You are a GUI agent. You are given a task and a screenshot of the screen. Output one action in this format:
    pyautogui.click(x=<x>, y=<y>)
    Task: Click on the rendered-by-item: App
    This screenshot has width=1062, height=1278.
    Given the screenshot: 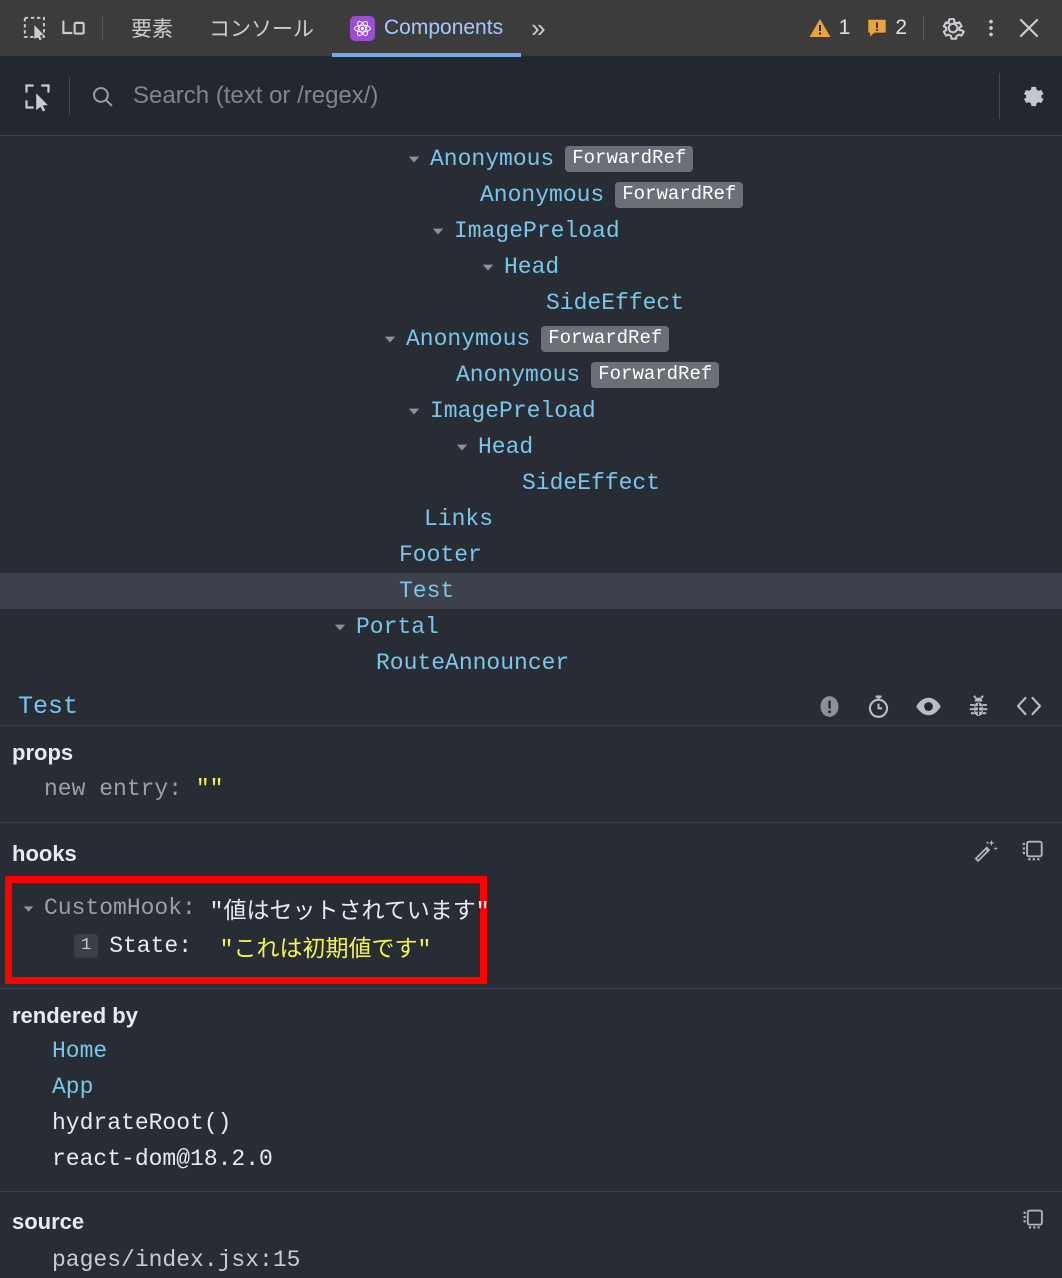 What is the action you would take?
    pyautogui.click(x=531, y=1087)
    